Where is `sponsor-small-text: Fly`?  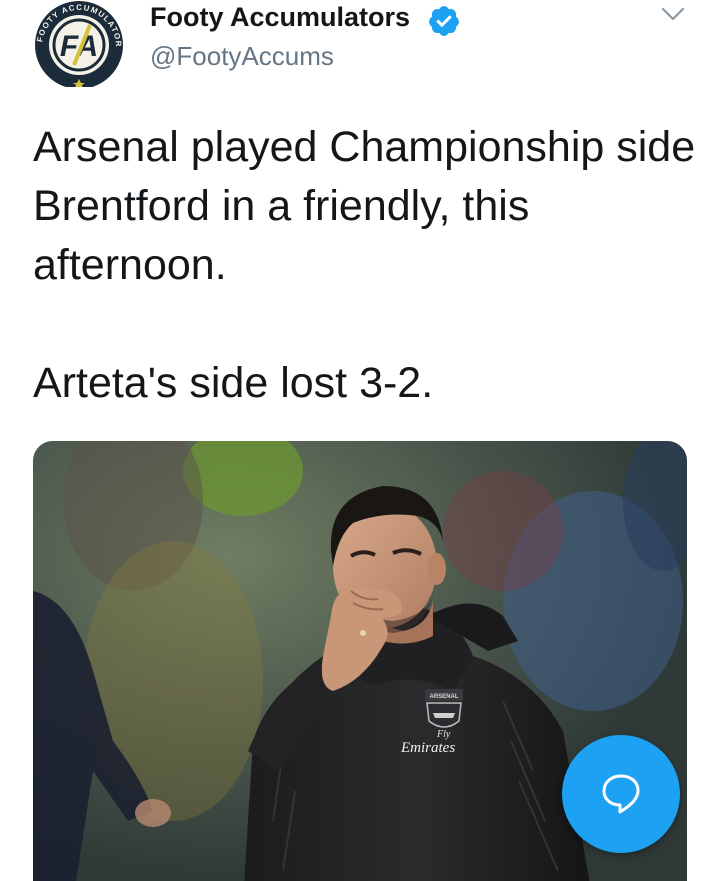
sponsor-small-text: Fly is located at coordinates (443, 734).